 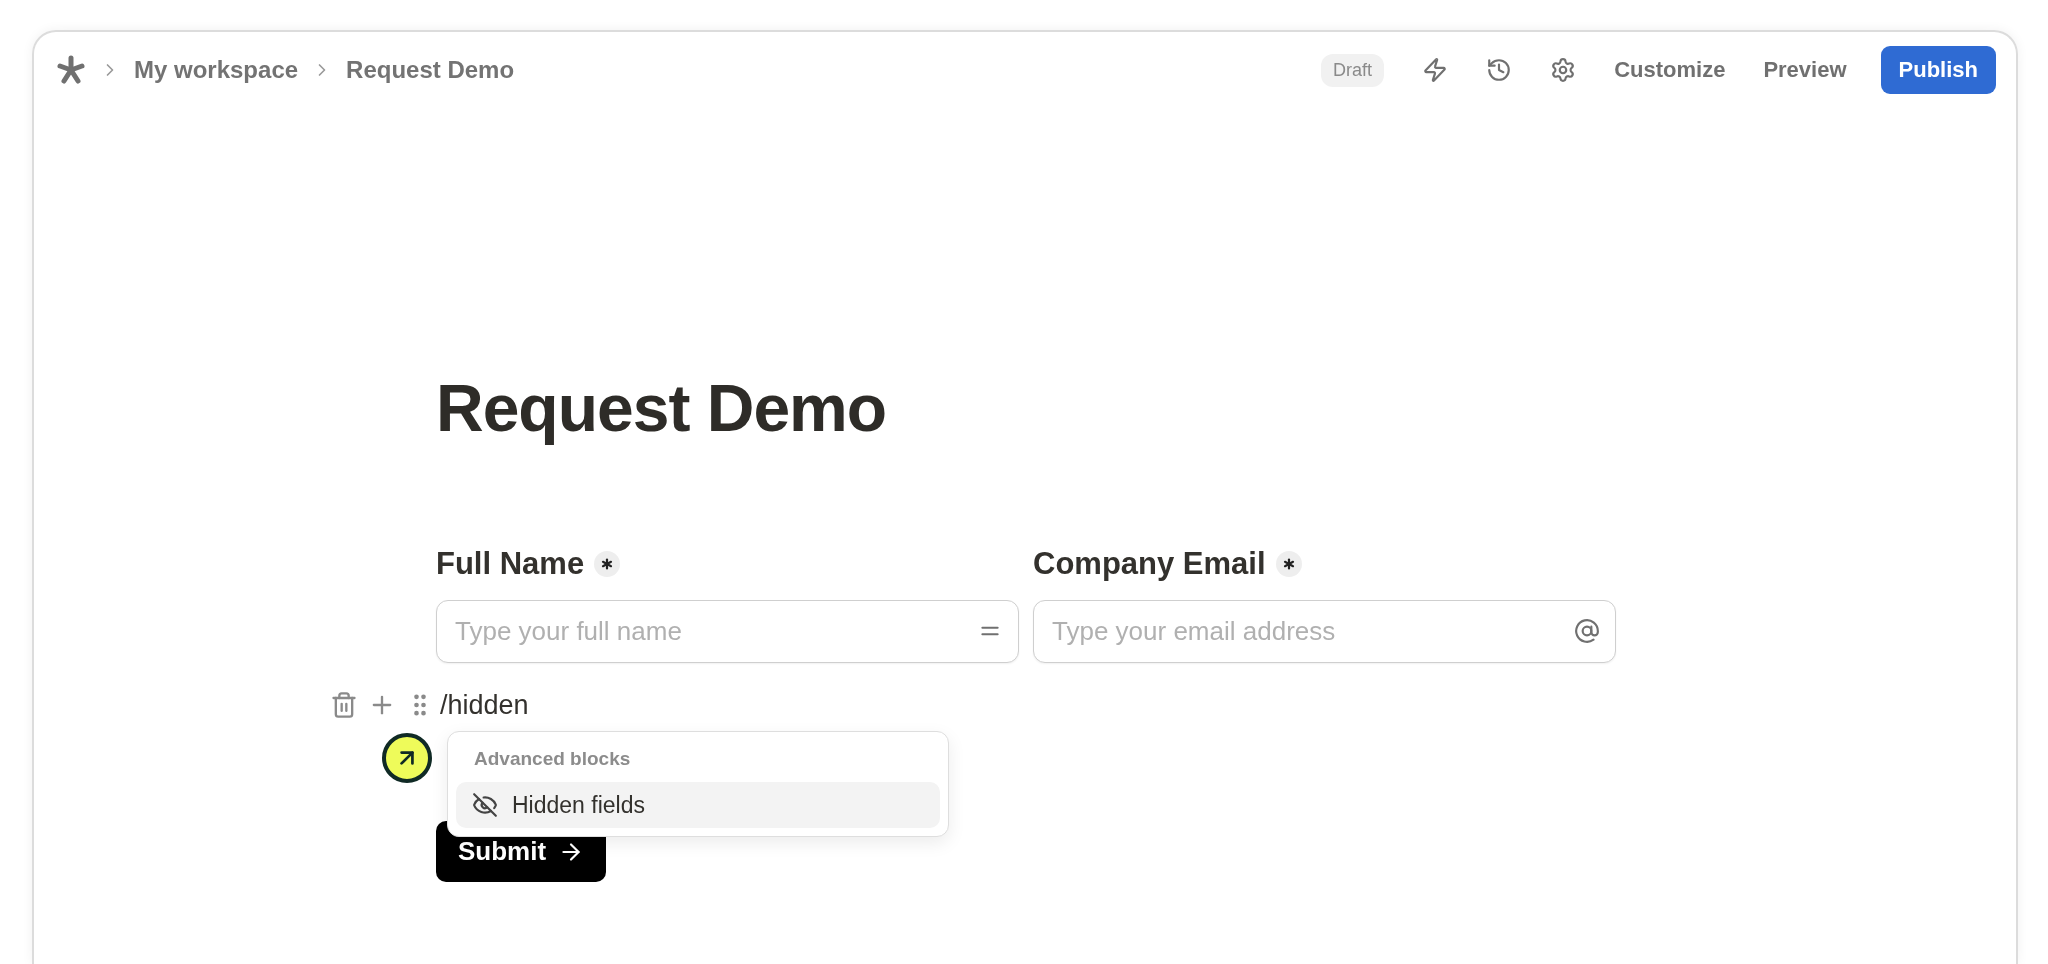 I want to click on status-badge: Draft, so click(x=1353, y=70).